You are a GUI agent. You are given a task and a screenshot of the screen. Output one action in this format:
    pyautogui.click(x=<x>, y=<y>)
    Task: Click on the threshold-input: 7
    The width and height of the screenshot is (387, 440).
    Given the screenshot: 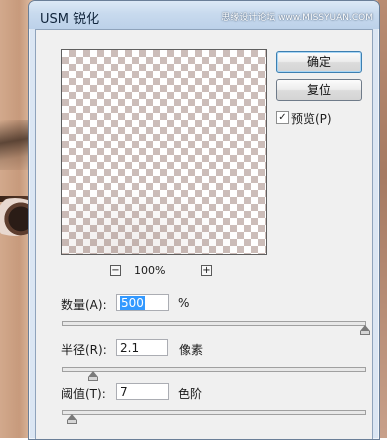 What is the action you would take?
    pyautogui.click(x=142, y=391)
    